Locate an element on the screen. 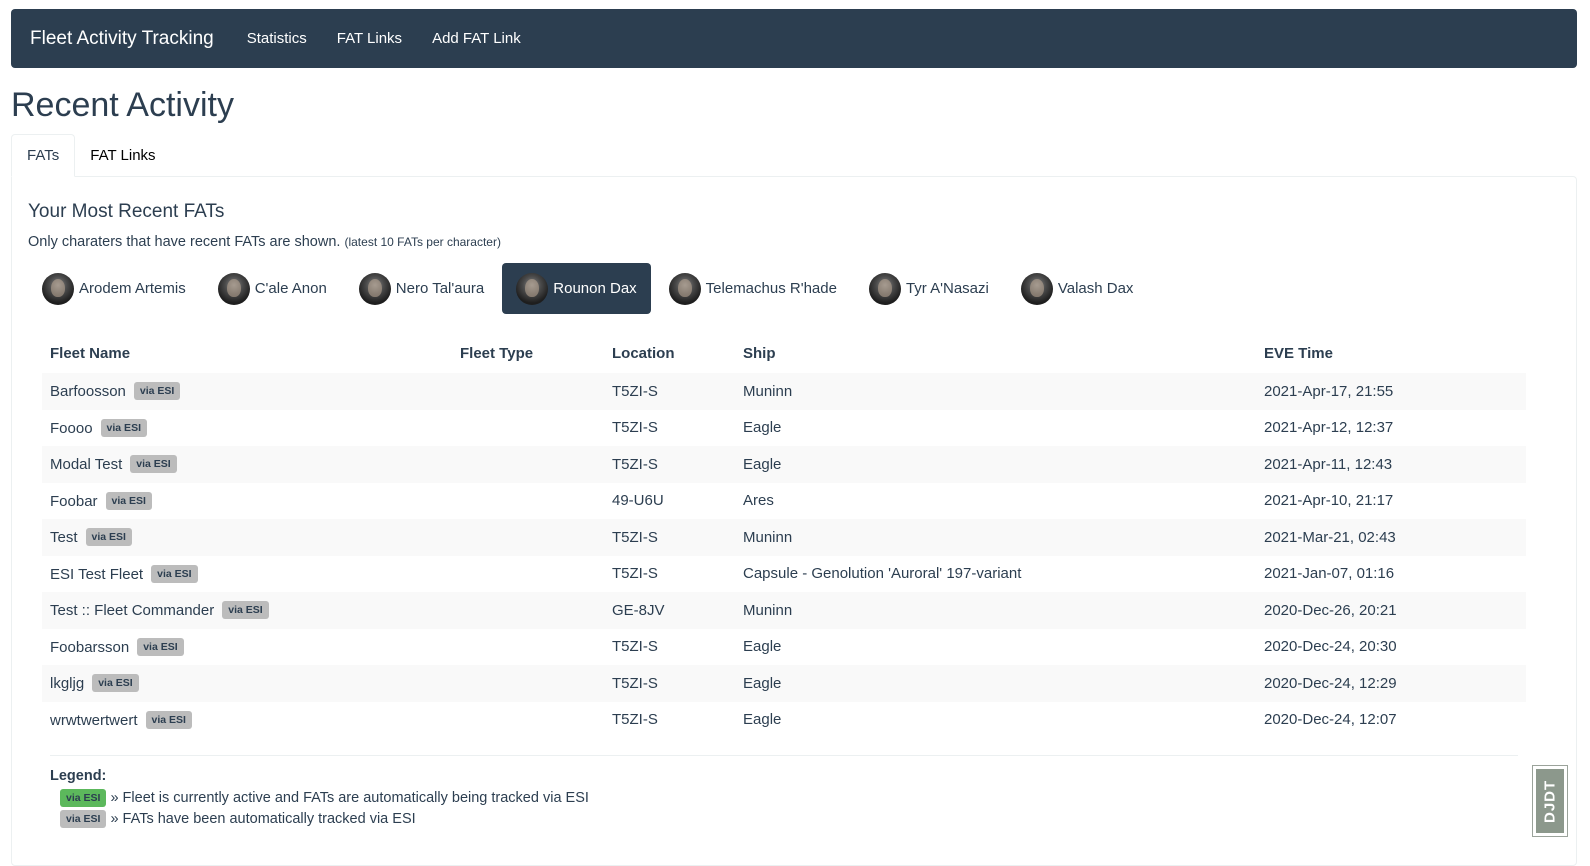 This screenshot has height=866, width=1590. tab-fat-links: FAT Links is located at coordinates (122, 155).